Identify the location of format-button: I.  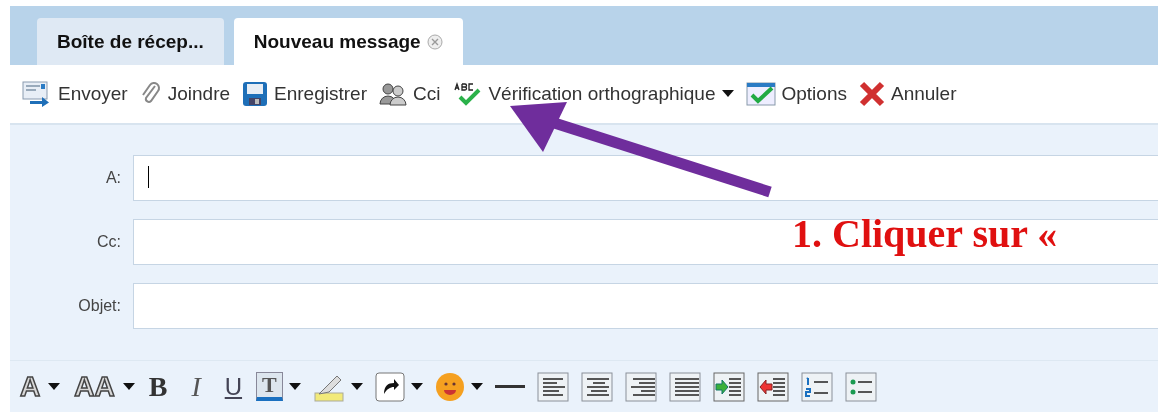
(196, 386).